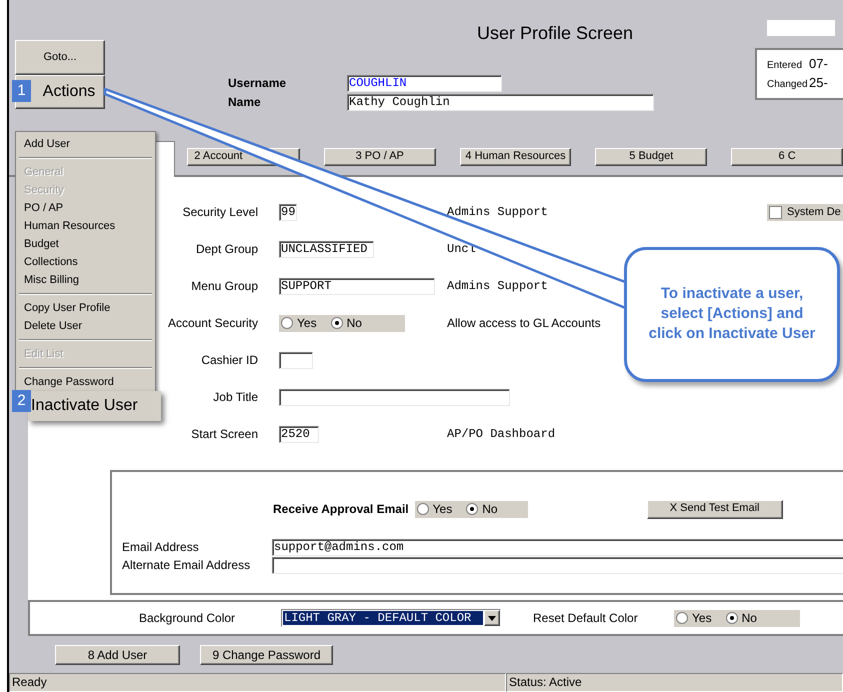 The image size is (843, 692). I want to click on step-number-badge: 2, so click(21, 401).